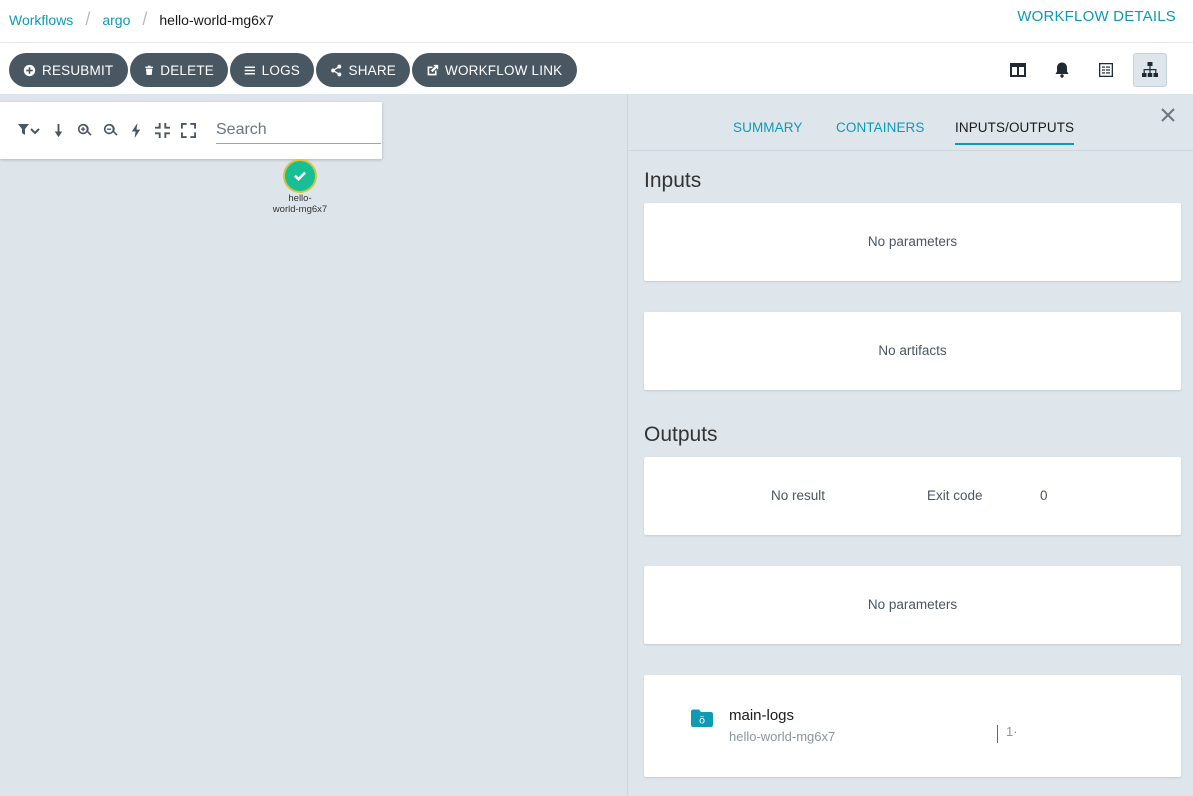 Image resolution: width=1193 pixels, height=796 pixels. I want to click on external-link-icon, so click(433, 69).